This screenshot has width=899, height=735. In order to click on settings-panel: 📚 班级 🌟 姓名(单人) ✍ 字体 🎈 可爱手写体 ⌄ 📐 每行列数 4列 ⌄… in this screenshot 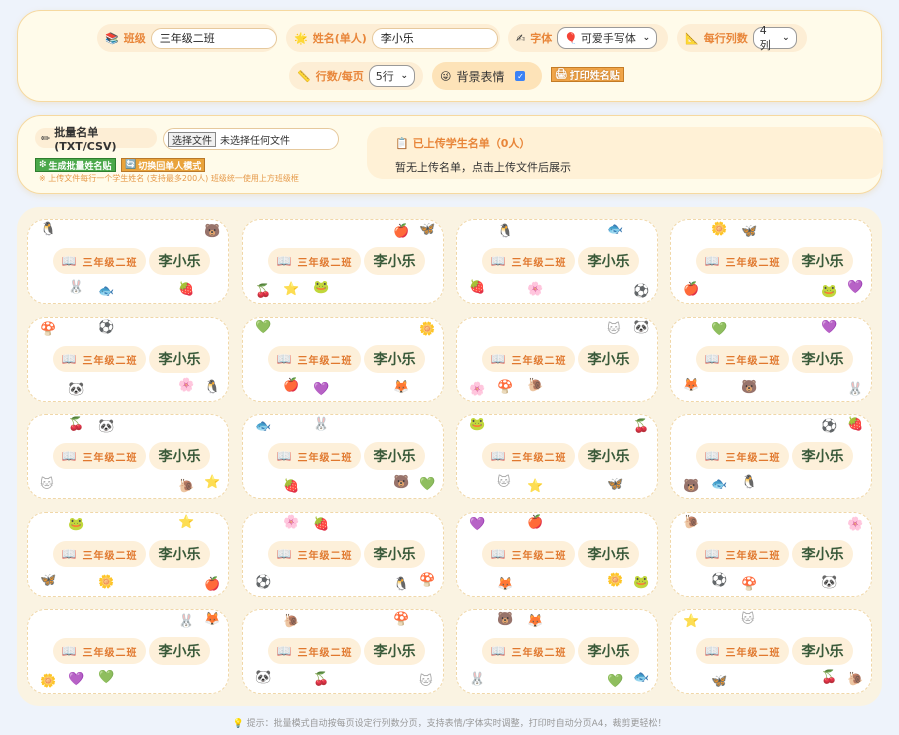, I will do `click(449, 56)`.